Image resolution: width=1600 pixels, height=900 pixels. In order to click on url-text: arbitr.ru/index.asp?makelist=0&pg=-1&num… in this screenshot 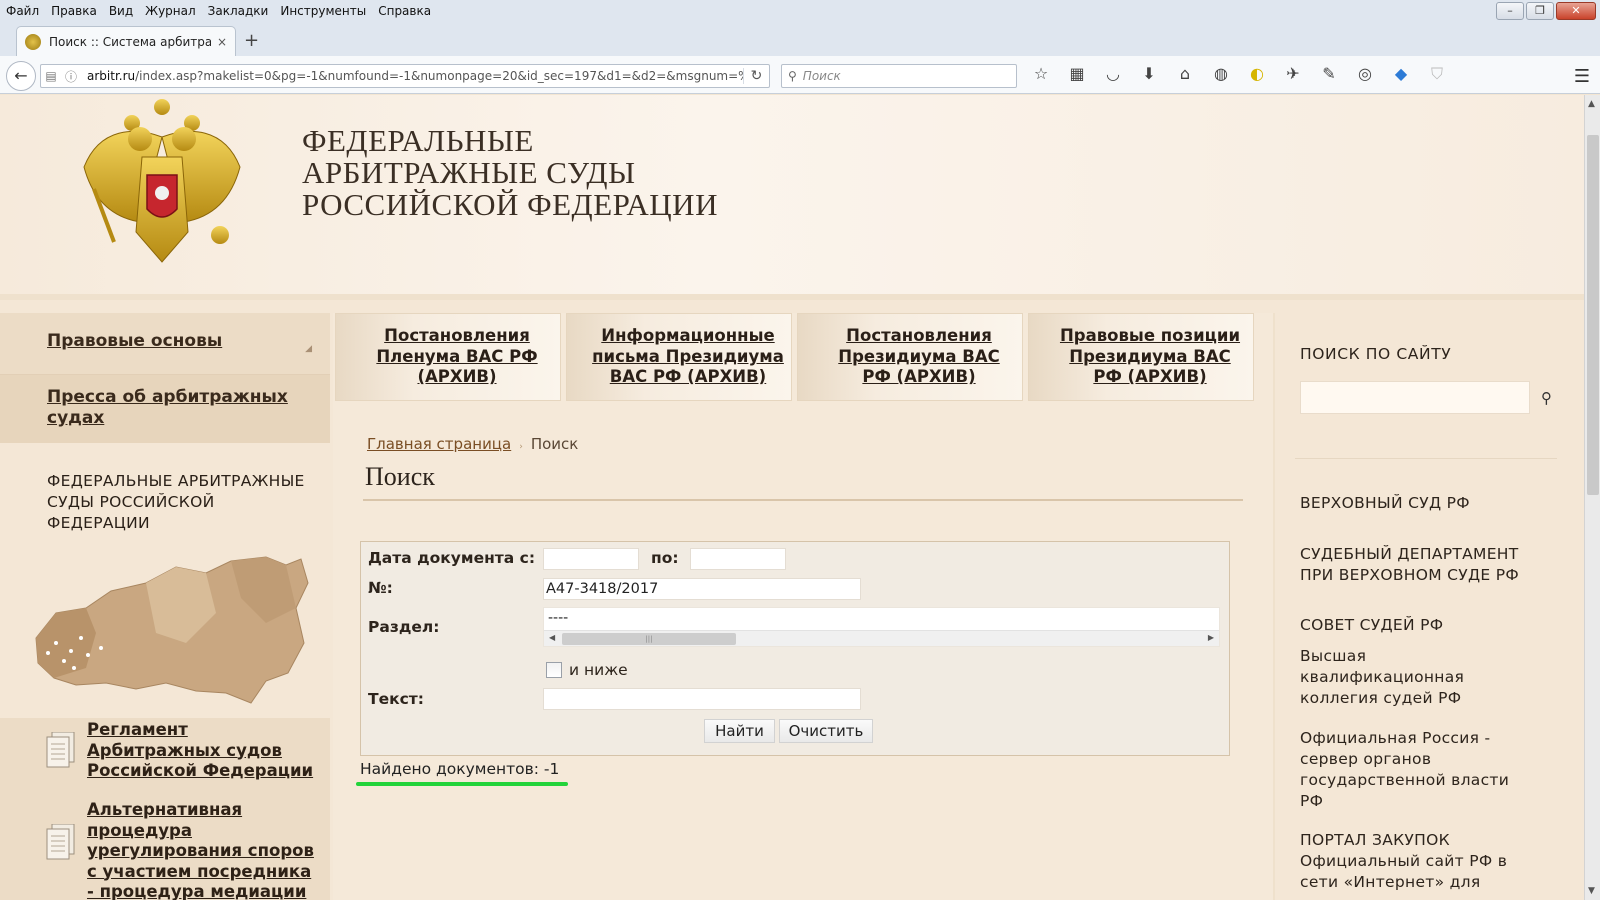, I will do `click(412, 76)`.